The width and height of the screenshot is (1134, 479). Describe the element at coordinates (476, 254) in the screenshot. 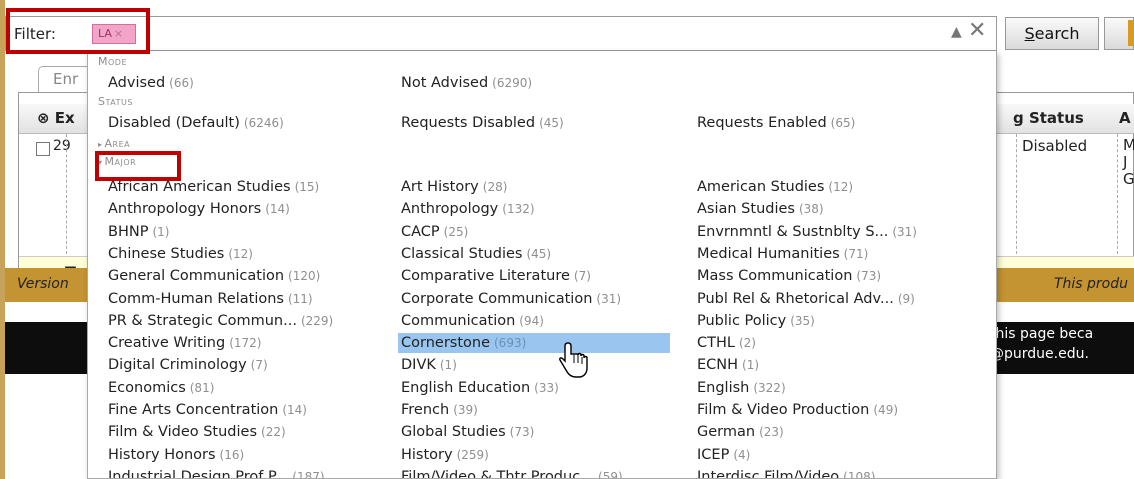

I see `option-major: Classical Studies (45)` at that location.